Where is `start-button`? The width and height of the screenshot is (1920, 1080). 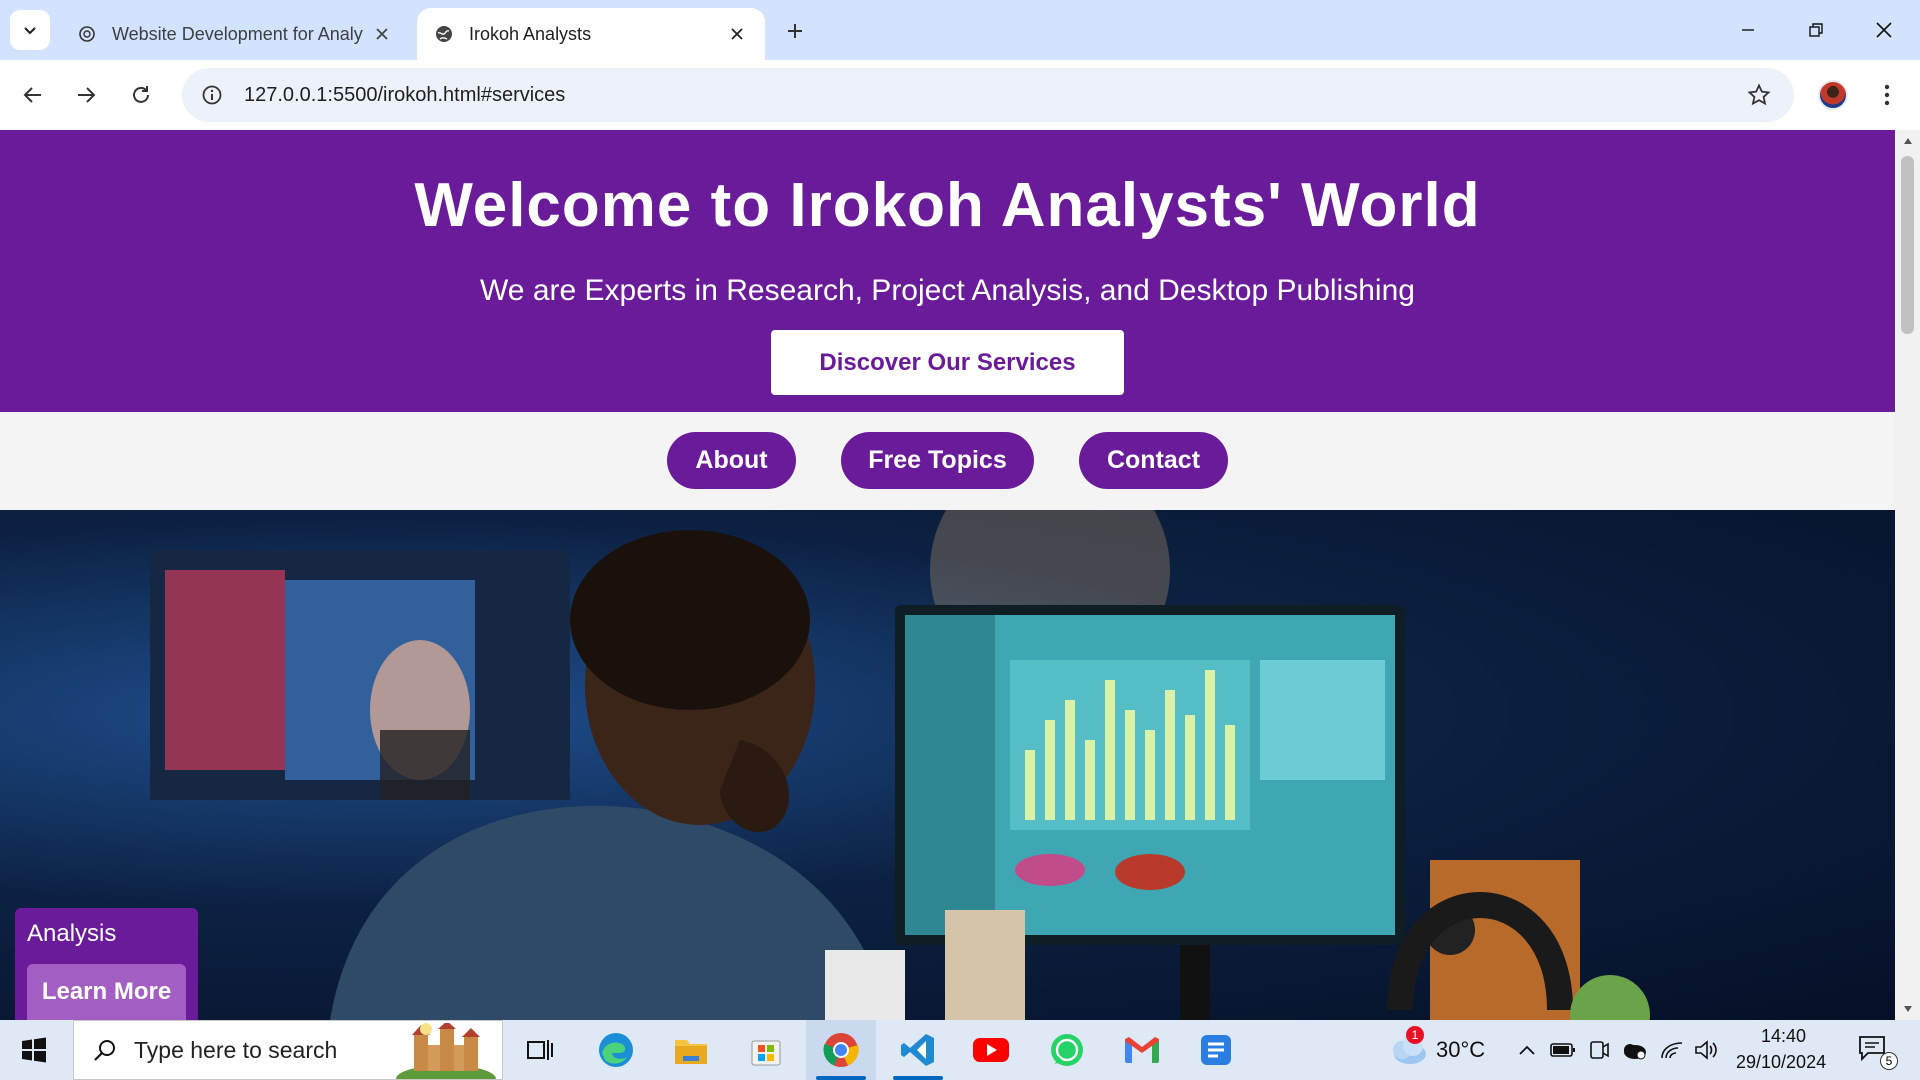 start-button is located at coordinates (34, 1050).